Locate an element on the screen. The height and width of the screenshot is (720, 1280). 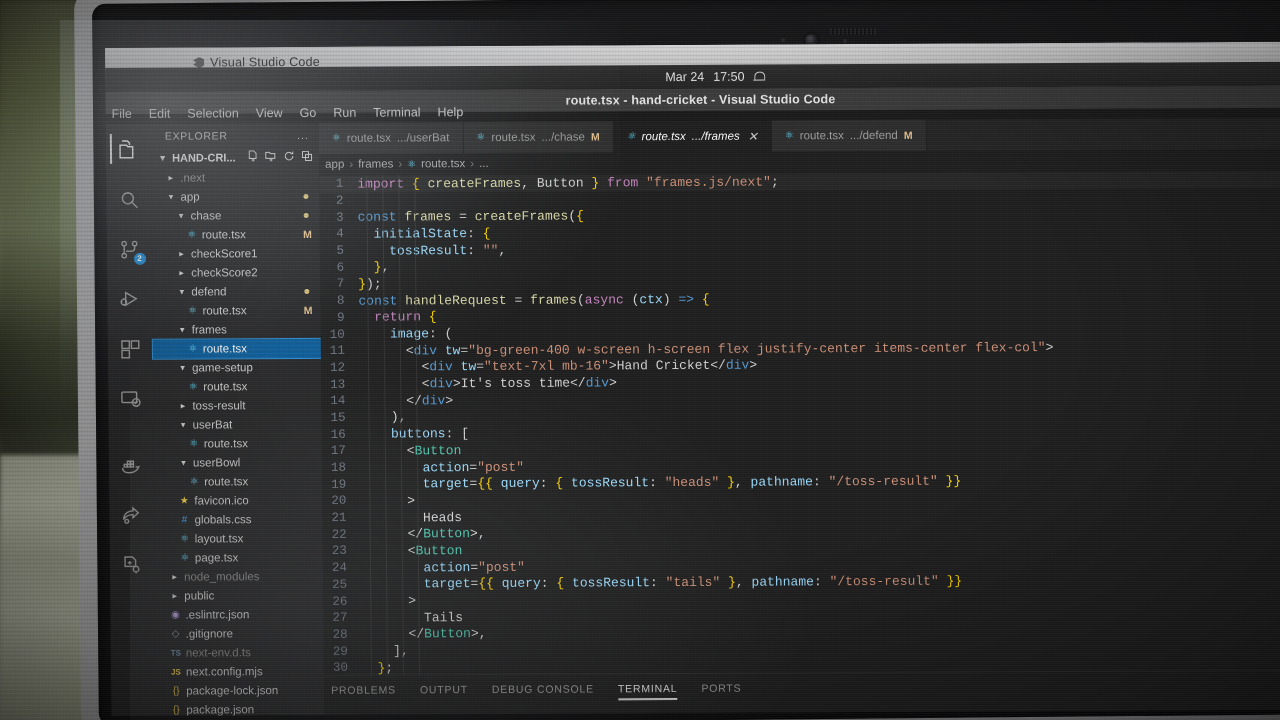
panel-tab-ports: PORTS is located at coordinates (721, 689).